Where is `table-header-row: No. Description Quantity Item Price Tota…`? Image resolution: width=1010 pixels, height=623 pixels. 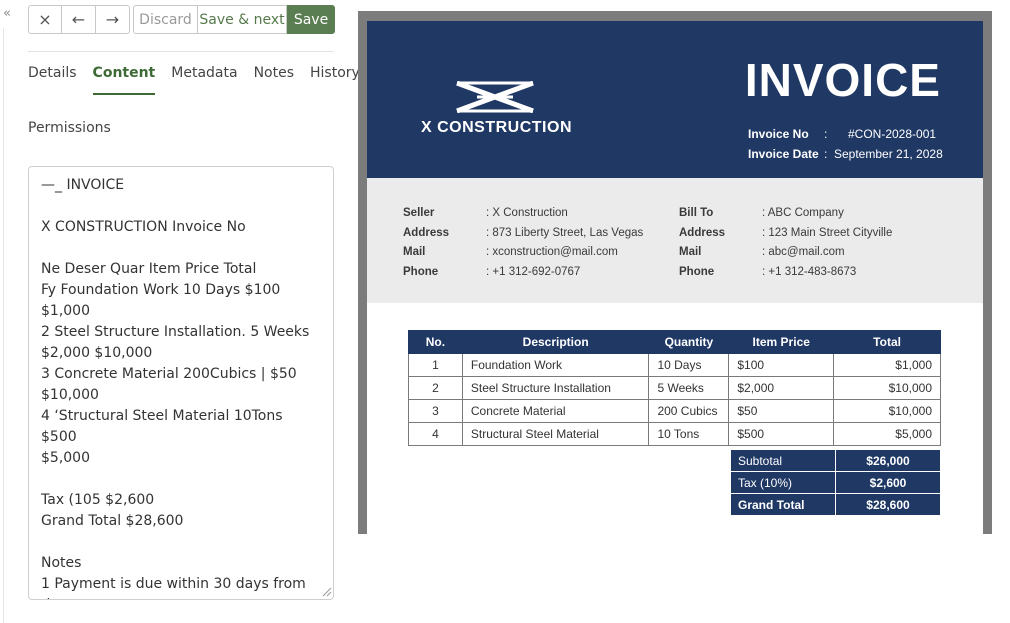 table-header-row: No. Description Quantity Item Price Tota… is located at coordinates (674, 342).